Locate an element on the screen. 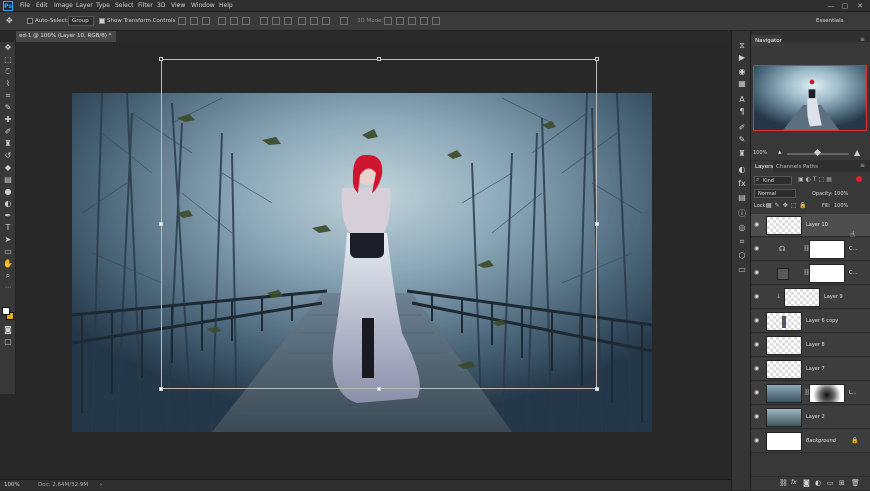 The width and height of the screenshot is (870, 491). menu-help: Help is located at coordinates (226, 5).